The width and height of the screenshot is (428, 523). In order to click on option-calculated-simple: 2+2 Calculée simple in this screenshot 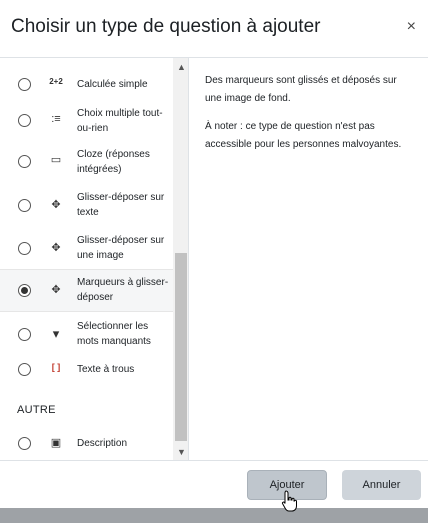, I will do `click(86, 84)`.